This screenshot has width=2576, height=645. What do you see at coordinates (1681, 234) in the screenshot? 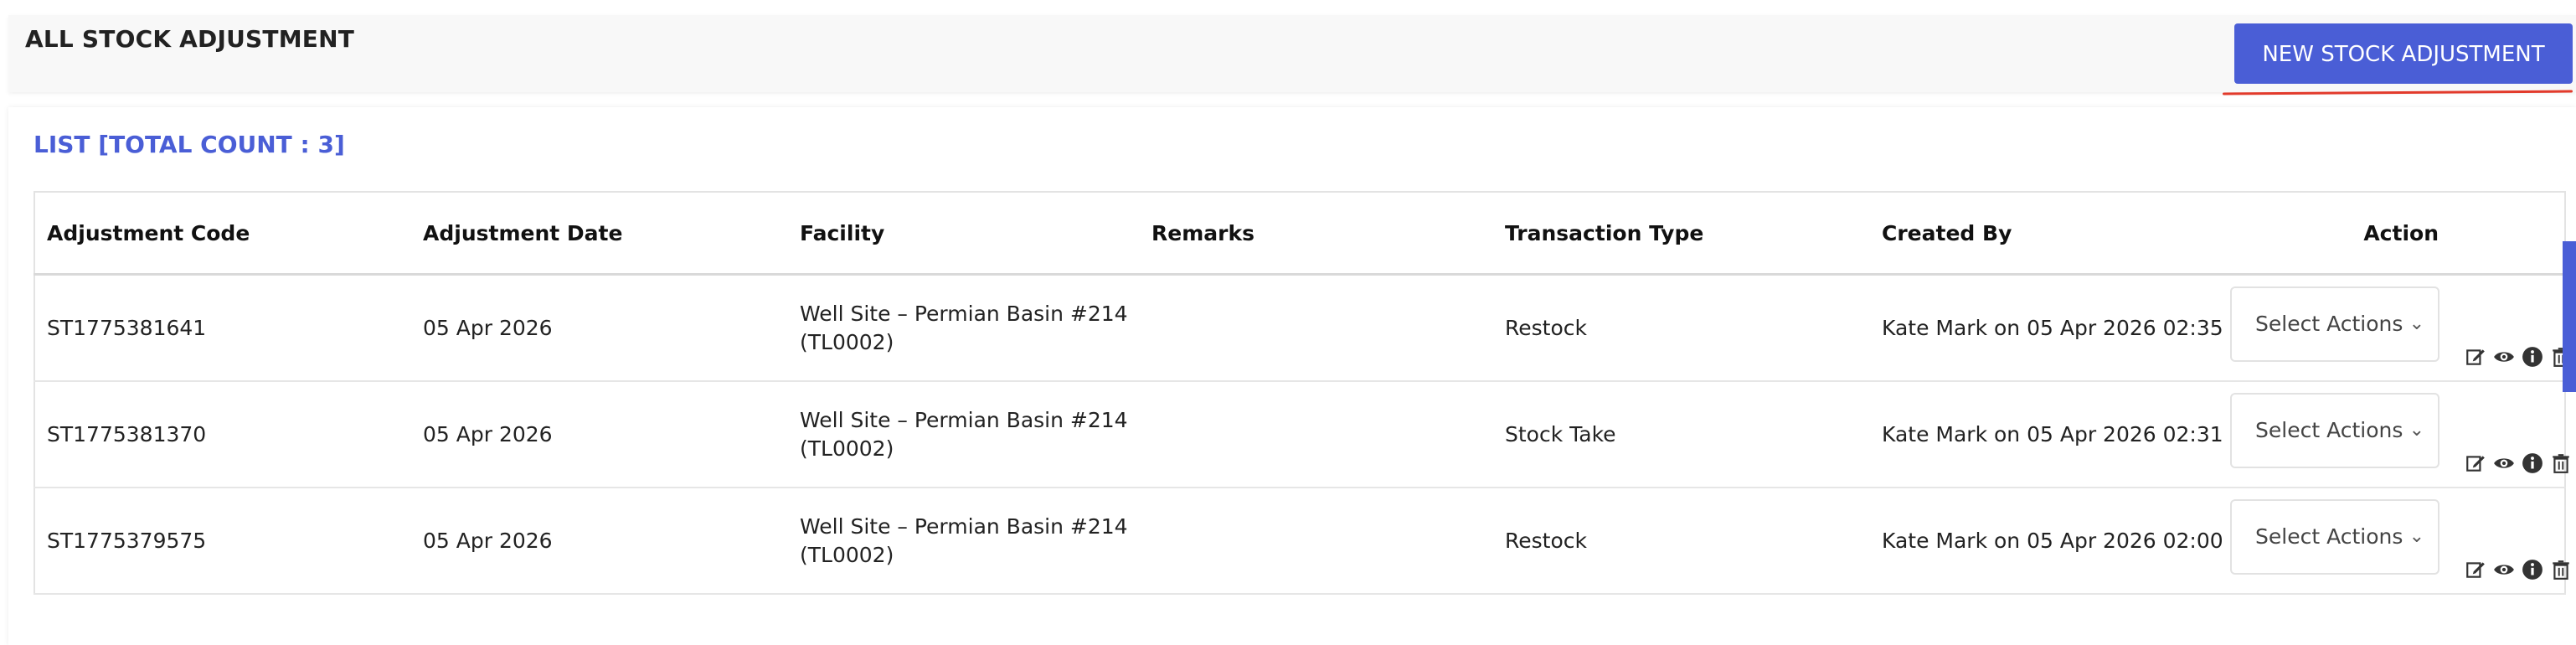
I see `column-header-type: Transaction Type` at bounding box center [1681, 234].